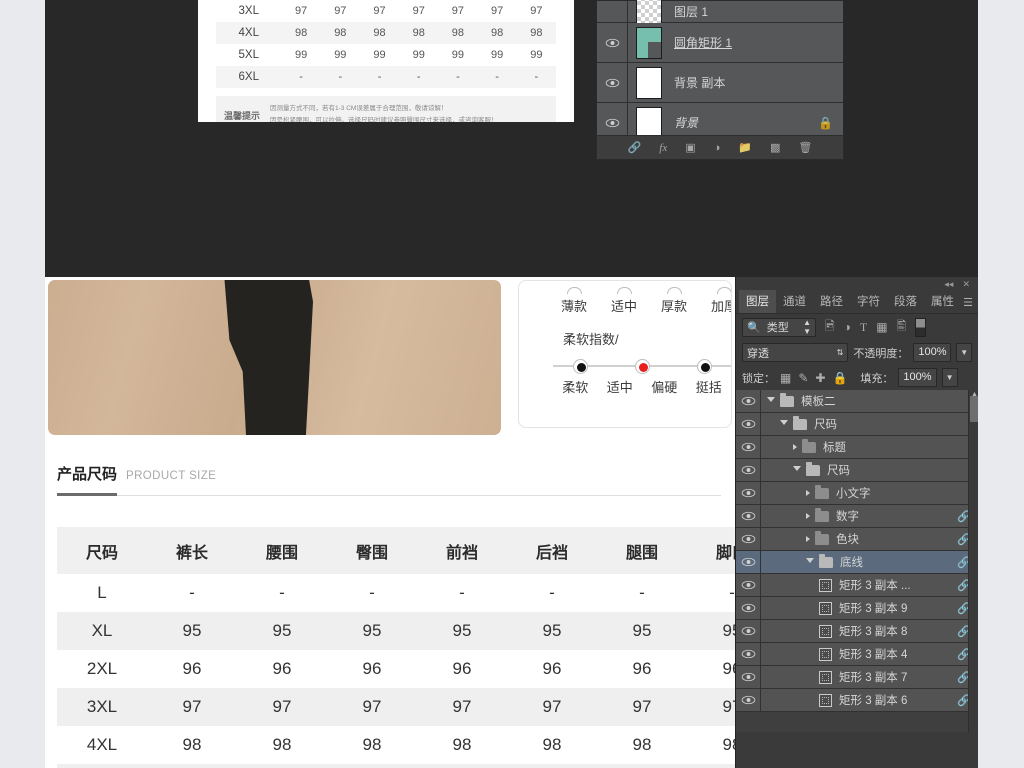  What do you see at coordinates (574, 301) in the screenshot?
I see `thickness-option: 薄款` at bounding box center [574, 301].